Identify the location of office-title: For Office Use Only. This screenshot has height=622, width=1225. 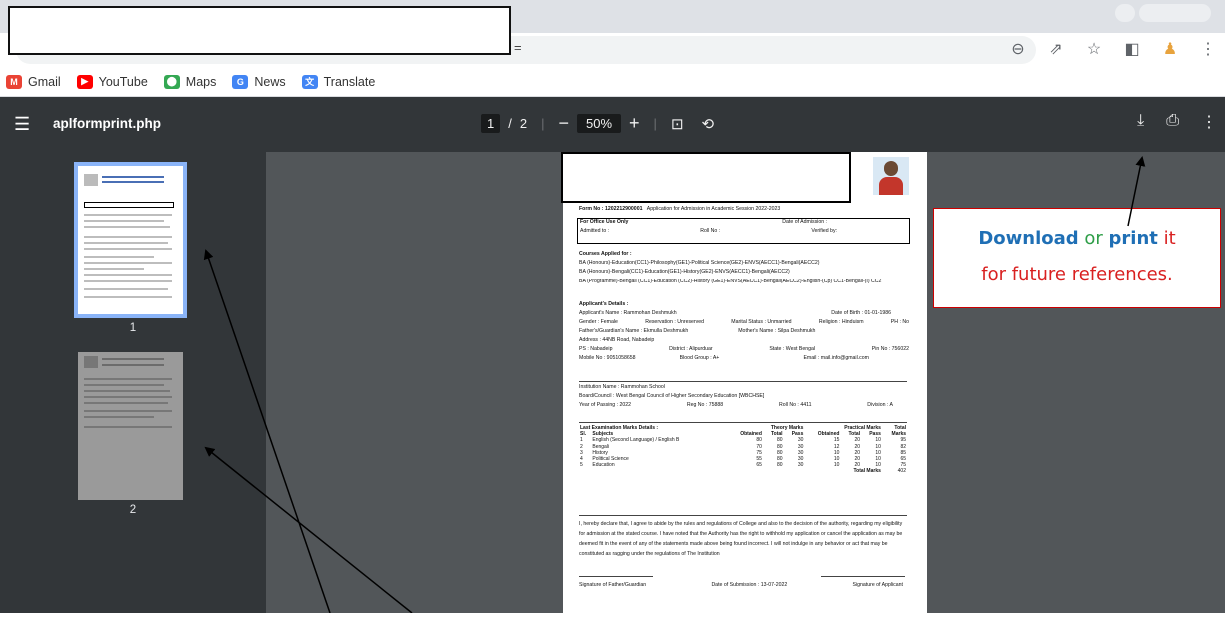
(604, 222).